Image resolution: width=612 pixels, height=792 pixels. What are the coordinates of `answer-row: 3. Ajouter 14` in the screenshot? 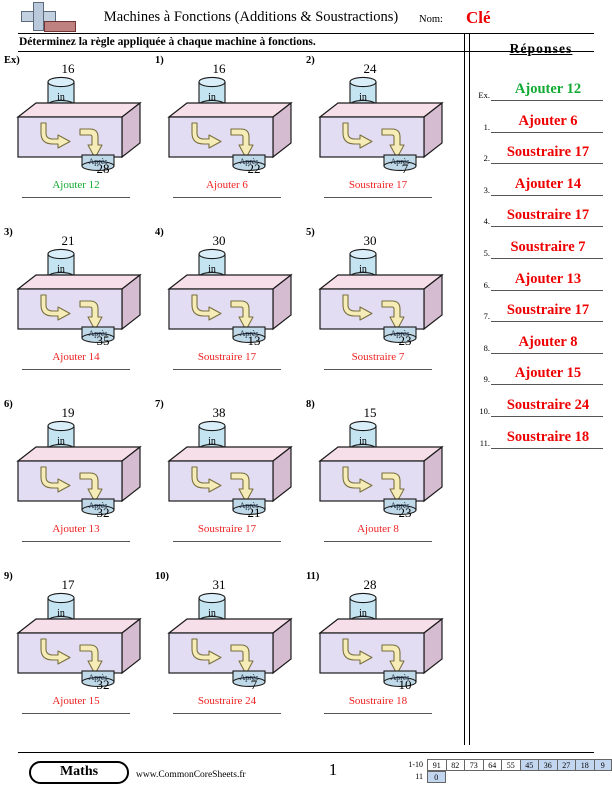 It's located at (541, 180).